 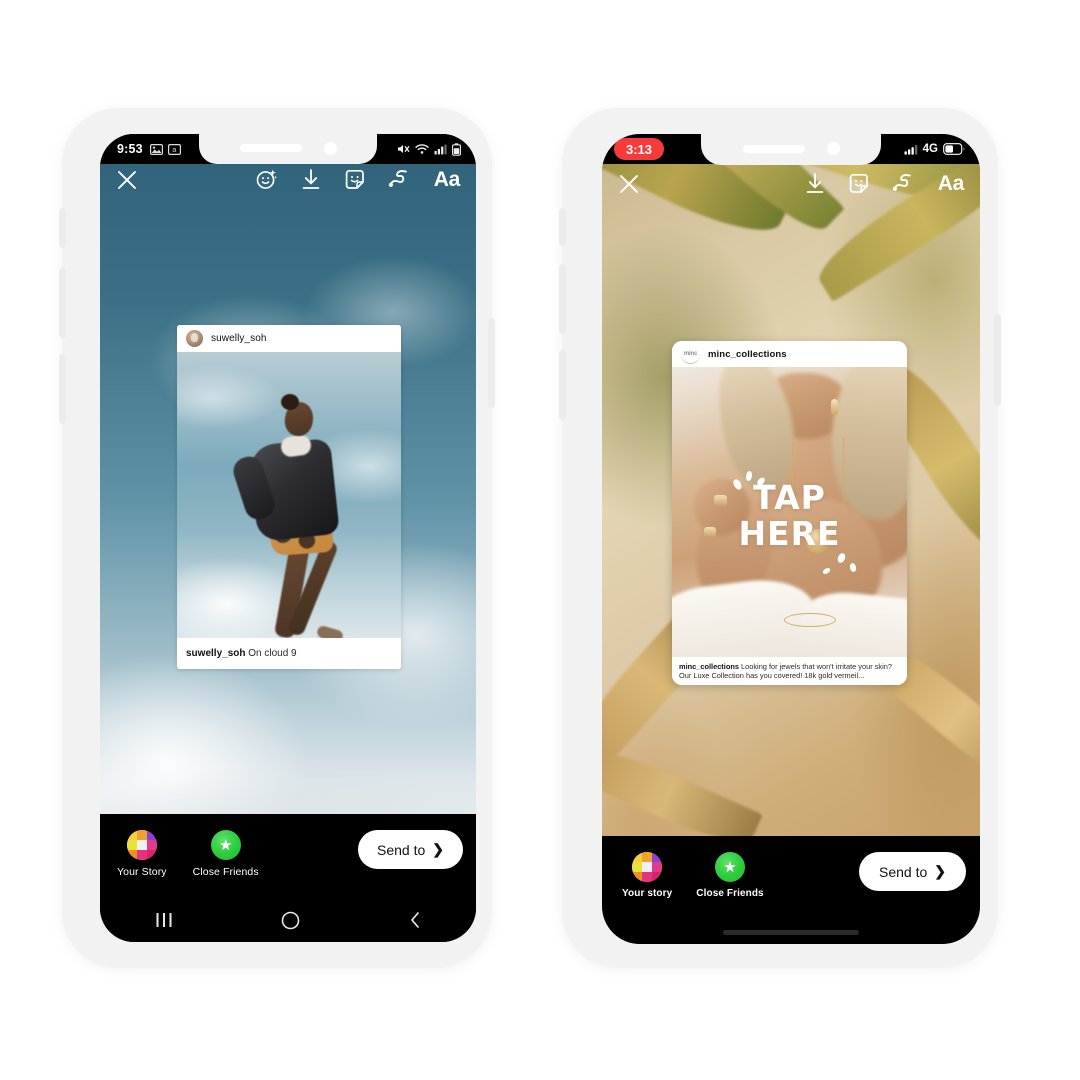 I want to click on status-bar-right-icons-ios: 4G, so click(x=934, y=149).